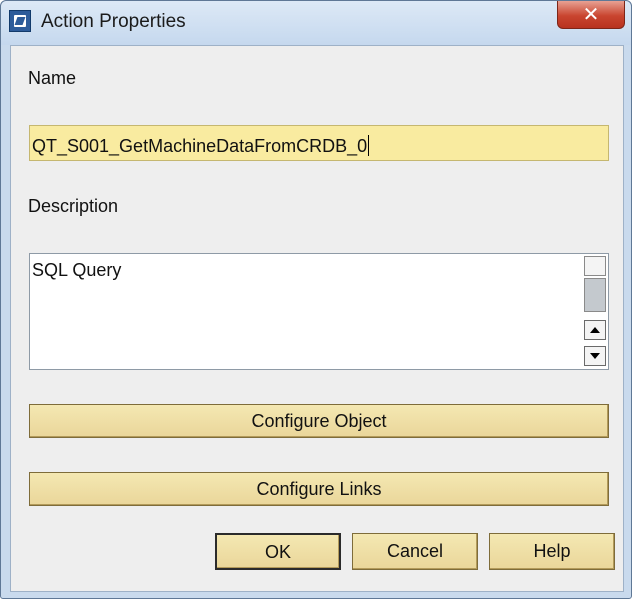 The width and height of the screenshot is (634, 601). Describe the element at coordinates (369, 145) in the screenshot. I see `text-caret` at that location.